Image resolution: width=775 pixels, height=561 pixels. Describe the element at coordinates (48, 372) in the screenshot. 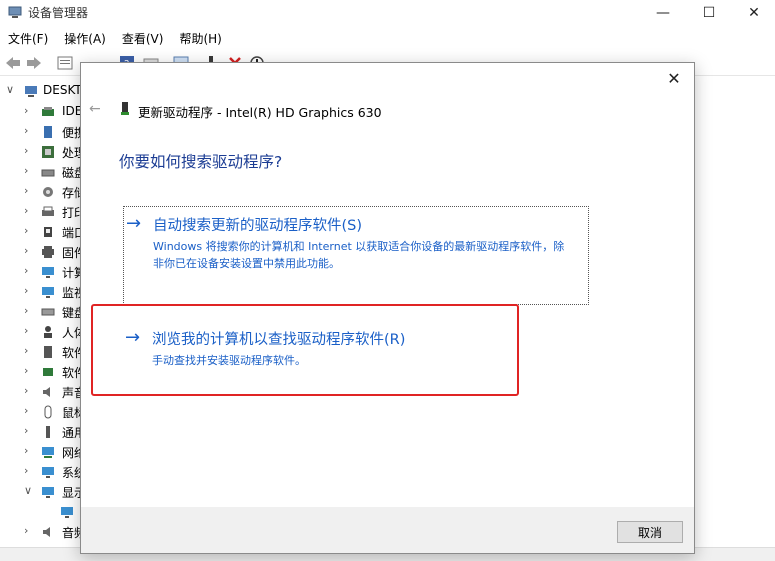

I see `software-device-icon` at that location.